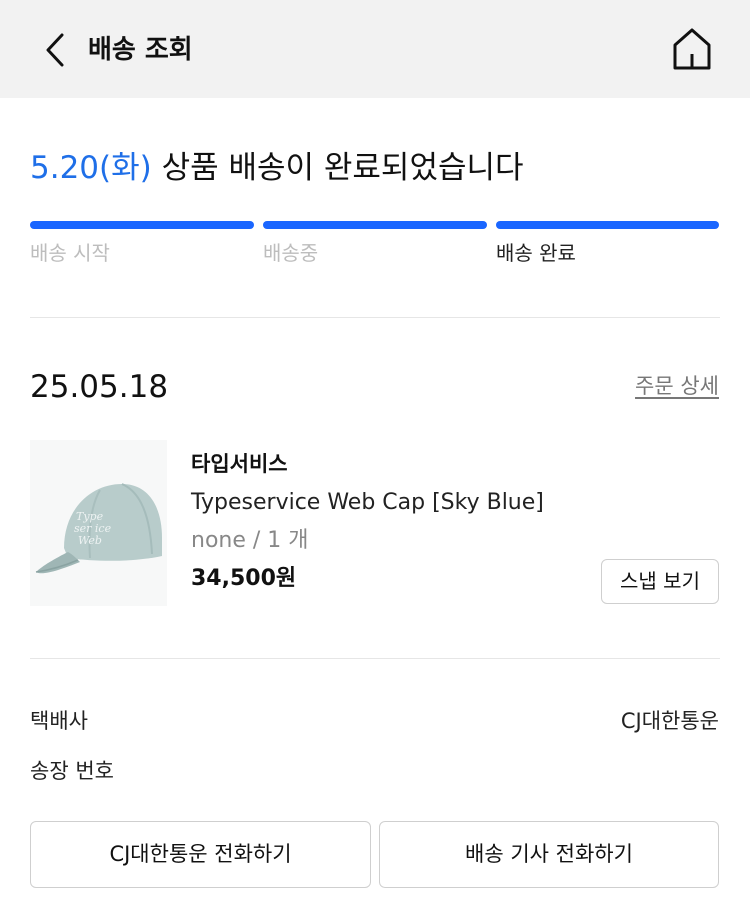 This screenshot has width=750, height=906. I want to click on product-name: Typeservice Web Cap [Sky Blue], so click(367, 503).